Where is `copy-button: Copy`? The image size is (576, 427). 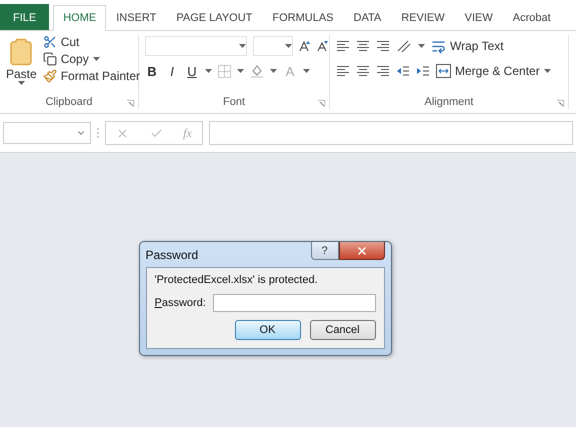
copy-button: Copy is located at coordinates (91, 59).